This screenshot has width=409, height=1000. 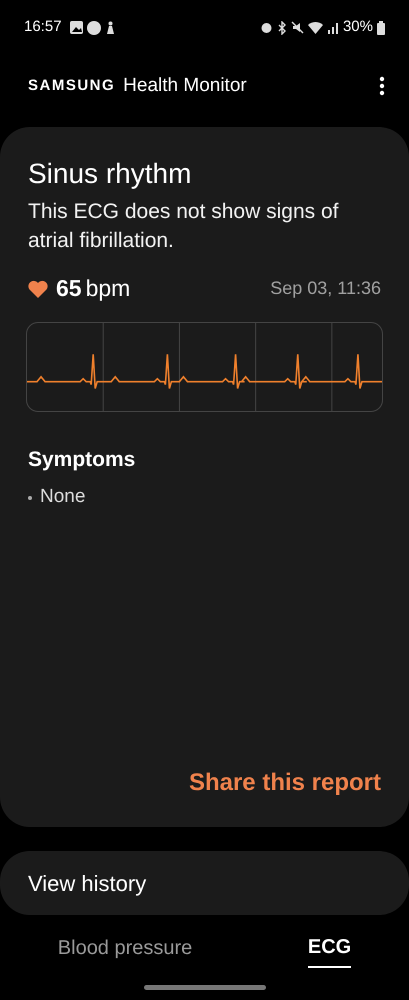 I want to click on heart-icon, so click(x=38, y=289).